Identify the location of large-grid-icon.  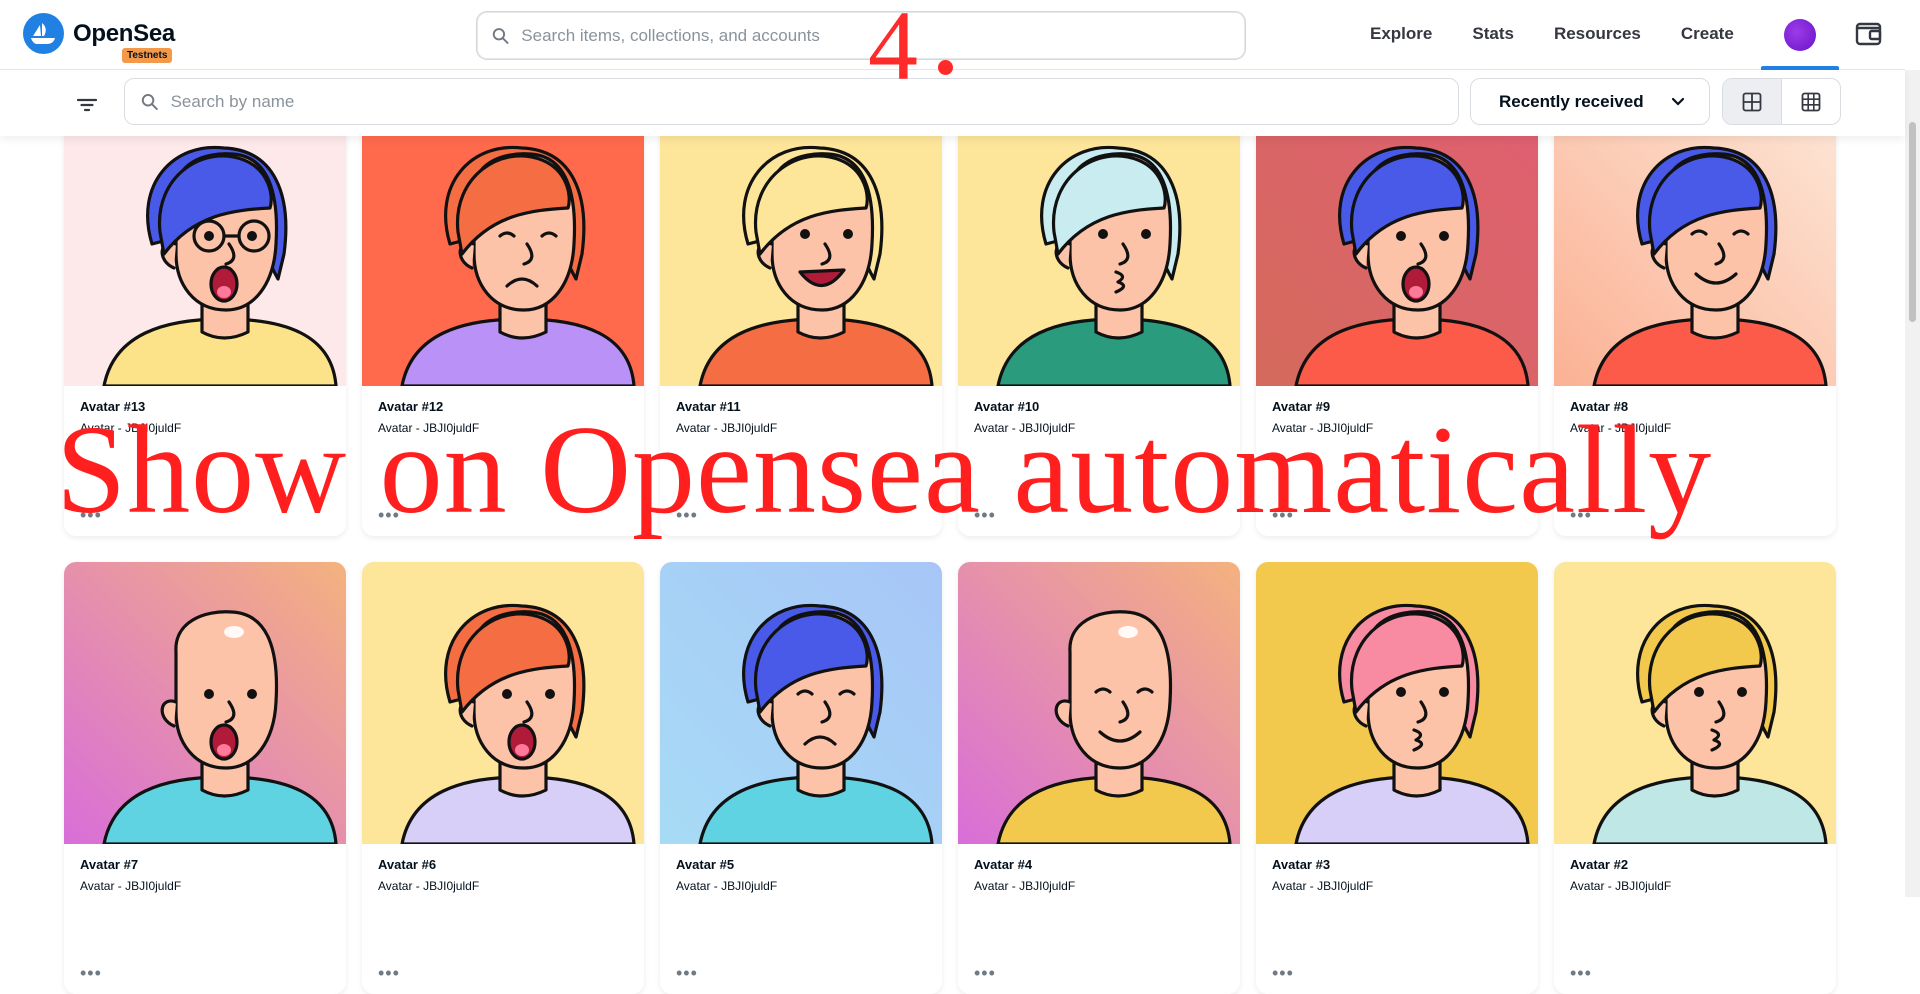
(1752, 101).